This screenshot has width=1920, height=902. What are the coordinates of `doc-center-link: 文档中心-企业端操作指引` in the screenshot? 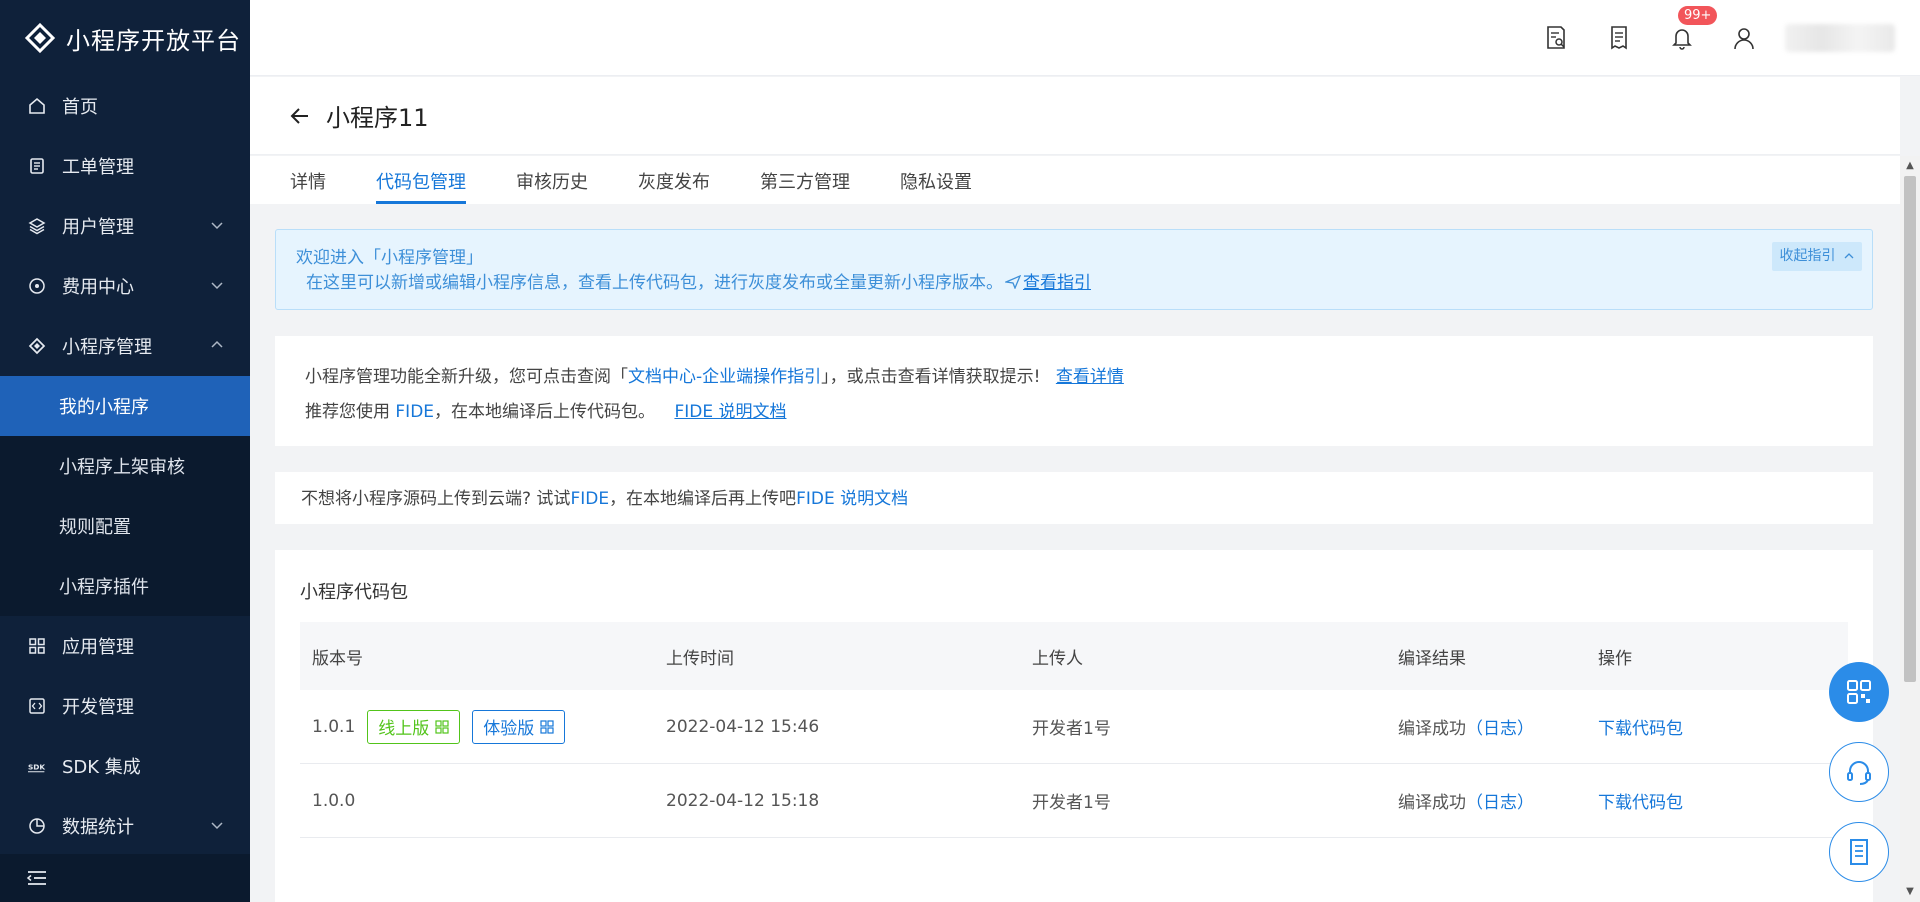 It's located at (724, 377).